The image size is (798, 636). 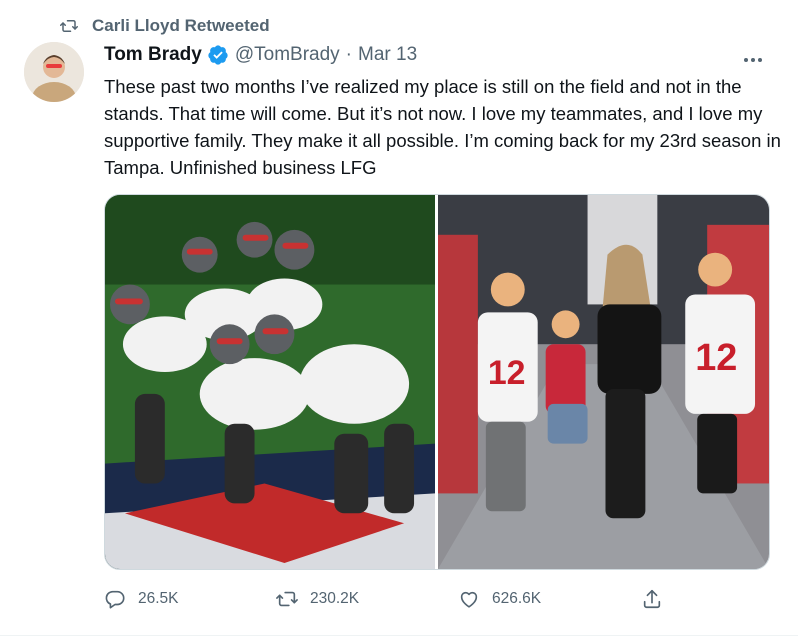 What do you see at coordinates (652, 599) in the screenshot?
I see `share-icon` at bounding box center [652, 599].